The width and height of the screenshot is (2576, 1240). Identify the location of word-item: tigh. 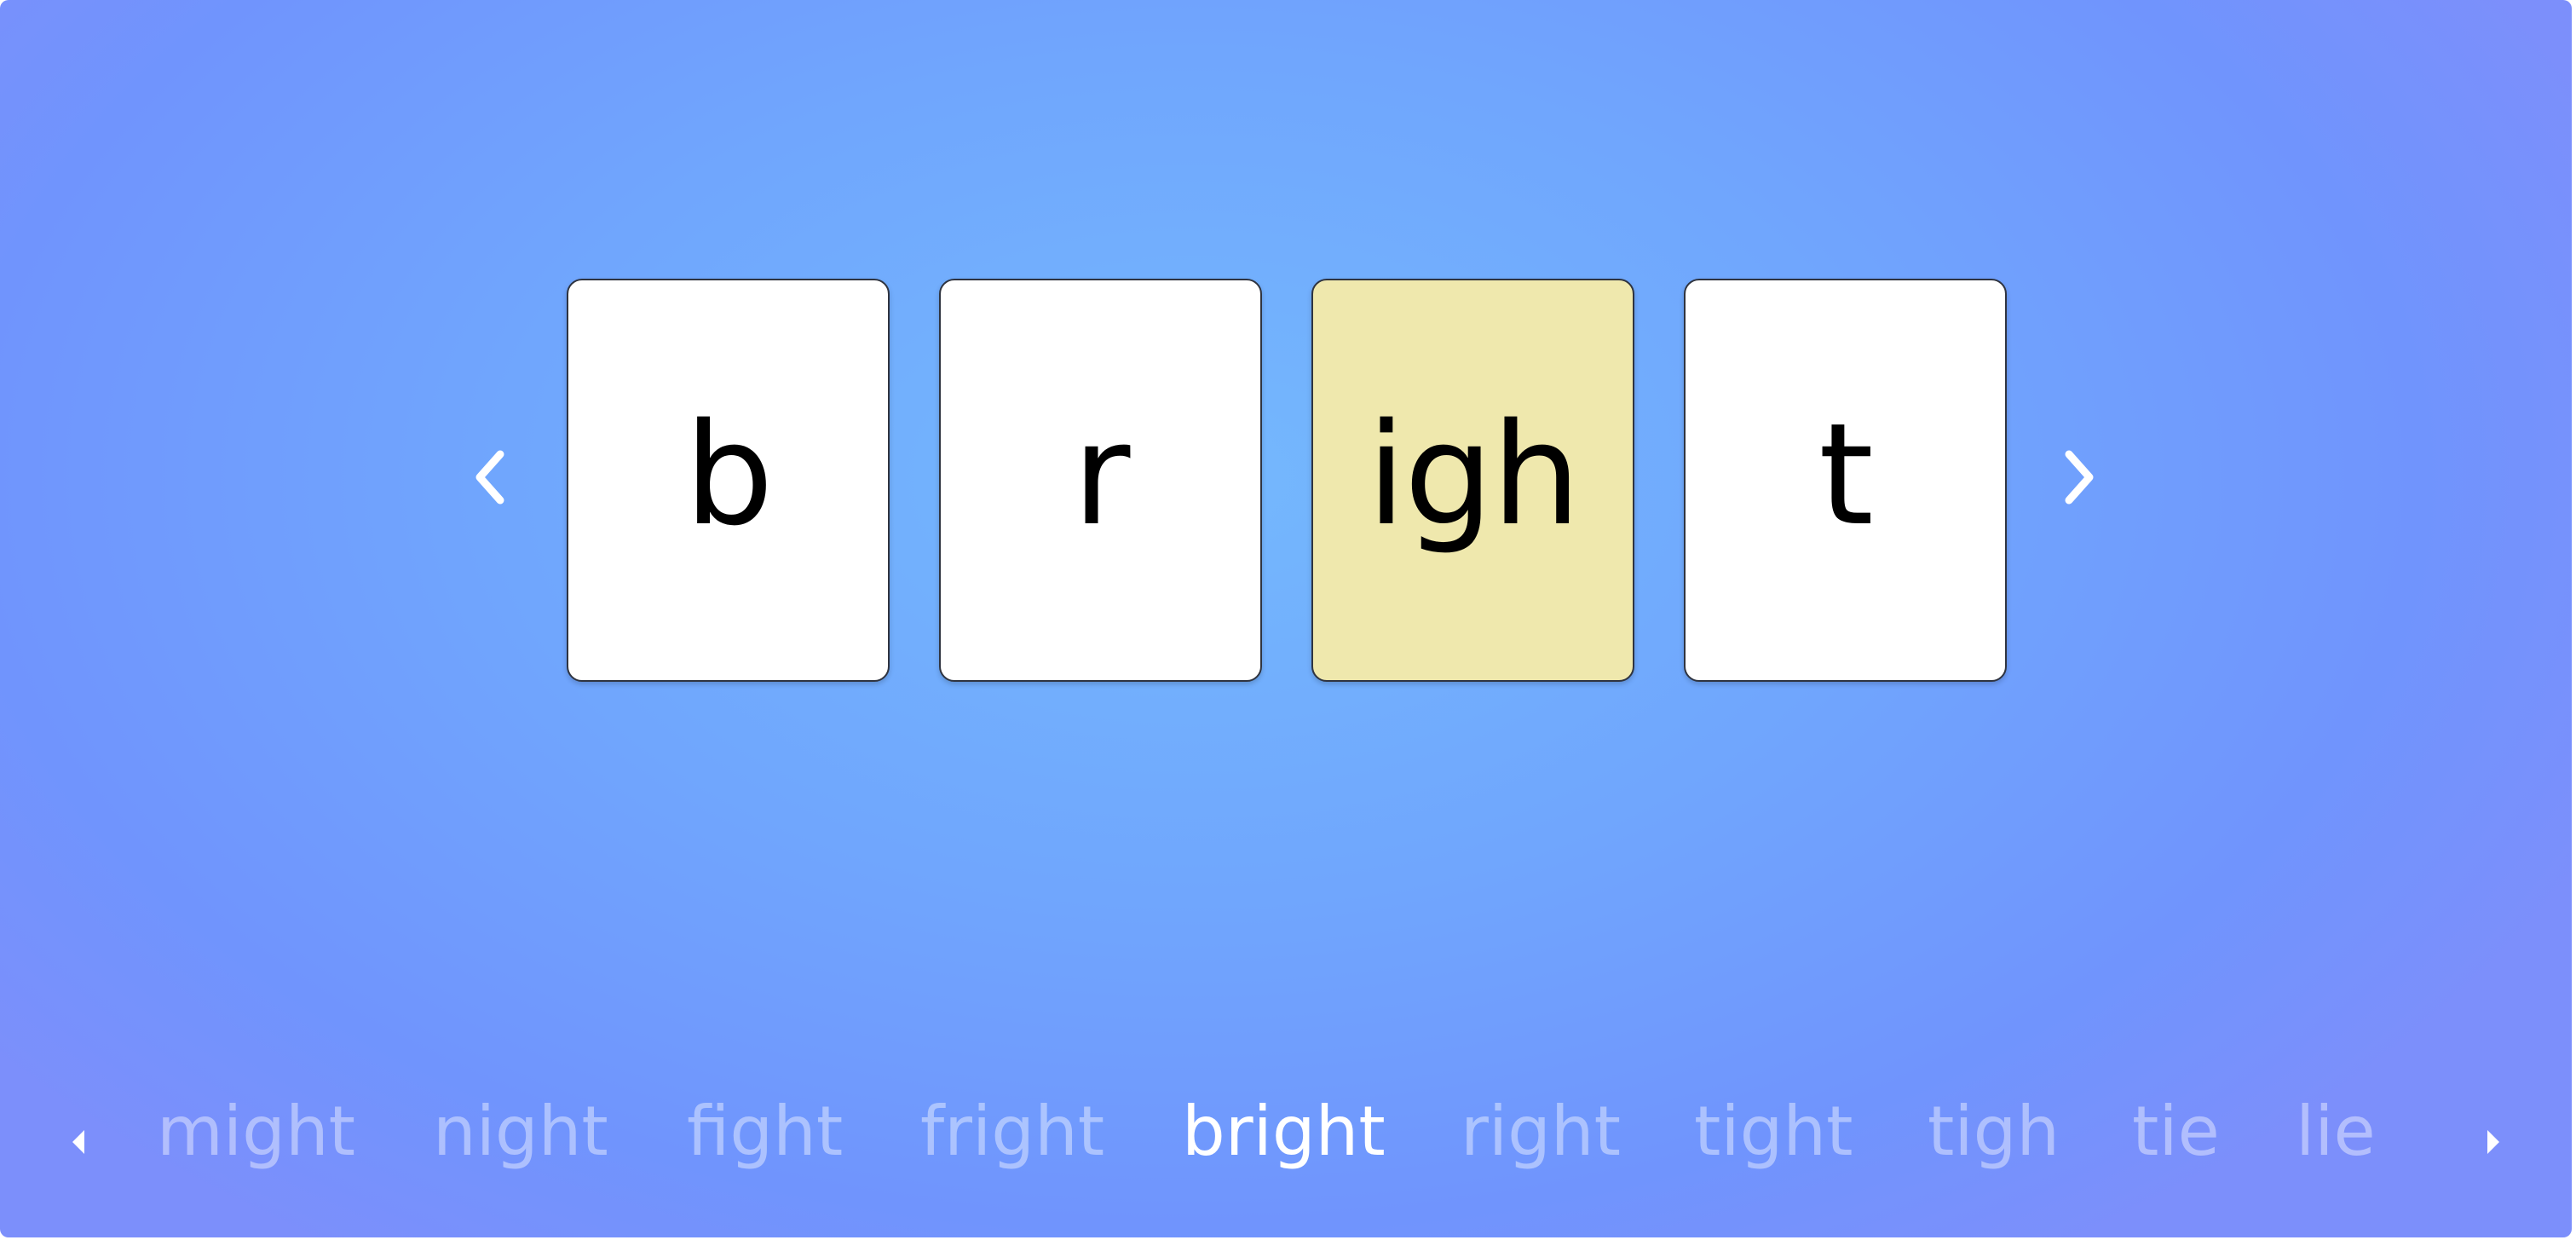
(1994, 1132).